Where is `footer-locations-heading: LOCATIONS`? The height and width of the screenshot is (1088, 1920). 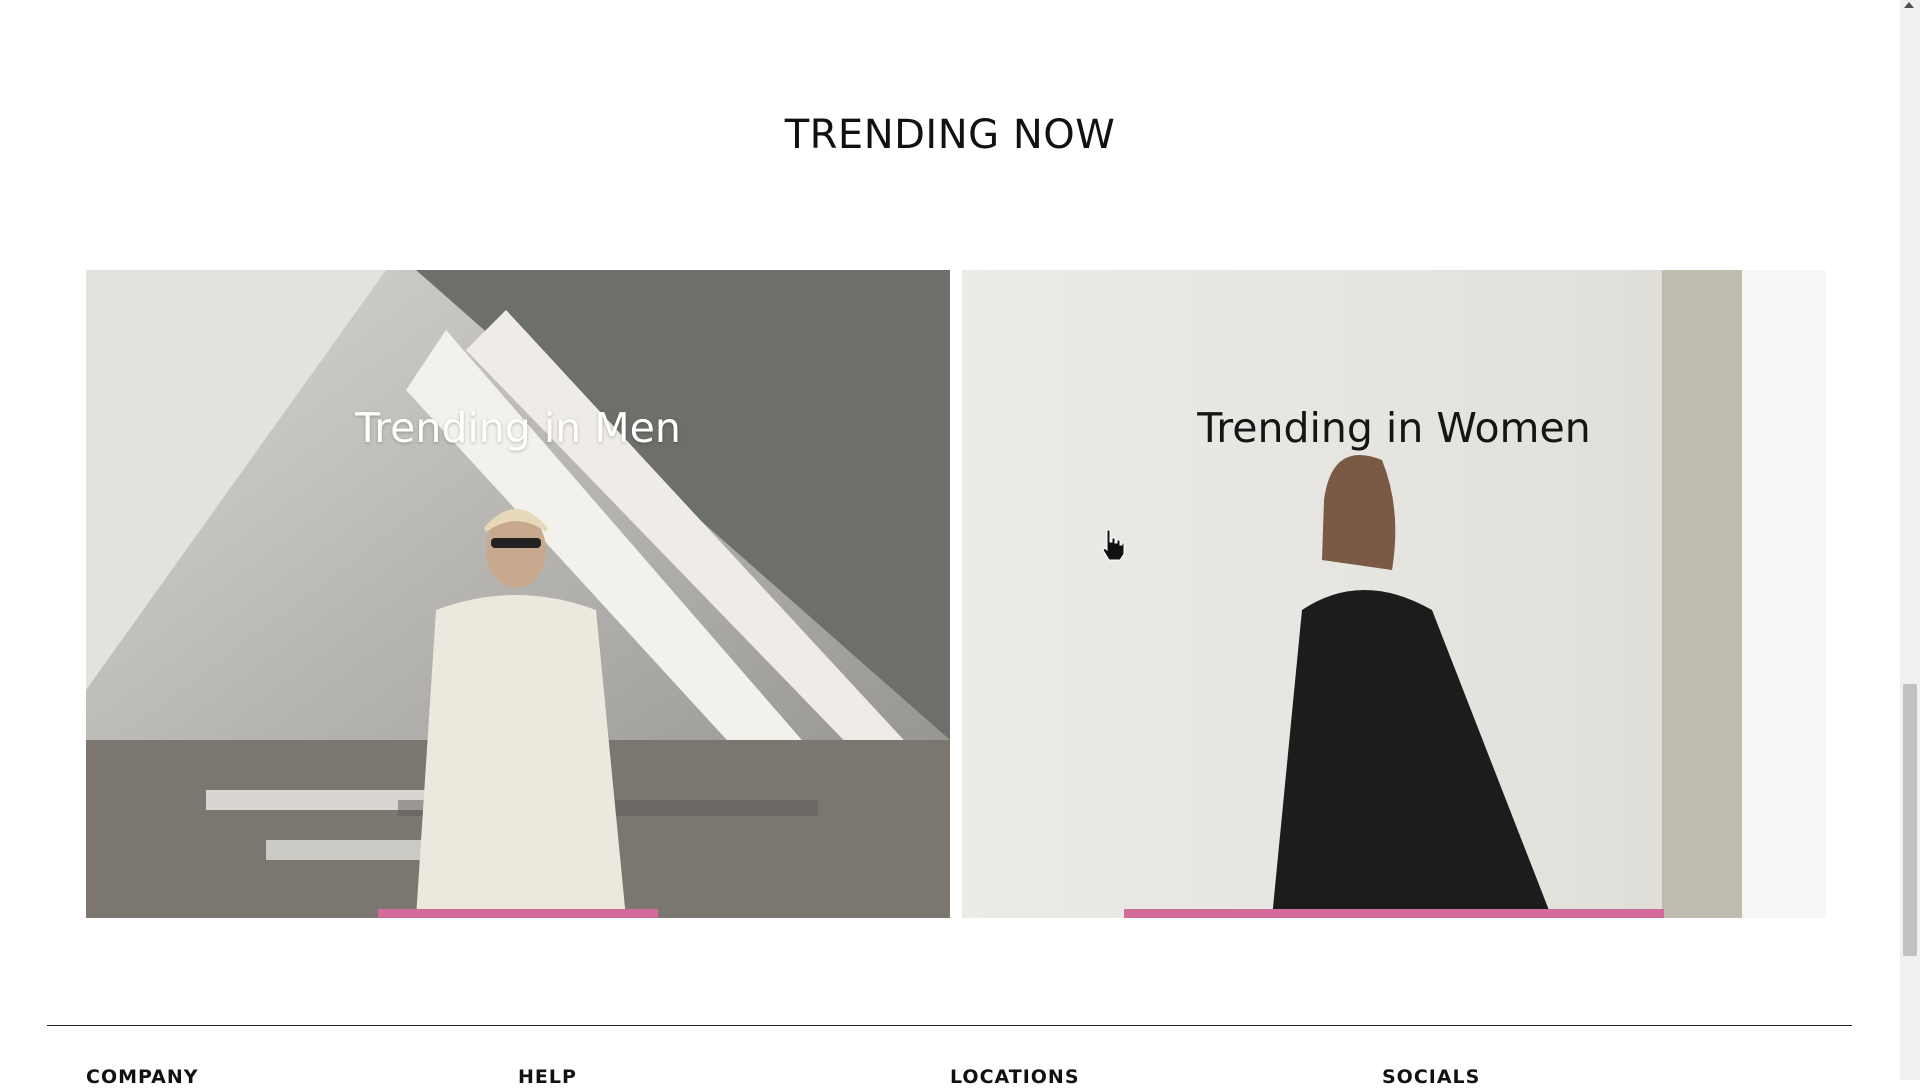
footer-locations-heading: LOCATIONS is located at coordinates (1015, 1077).